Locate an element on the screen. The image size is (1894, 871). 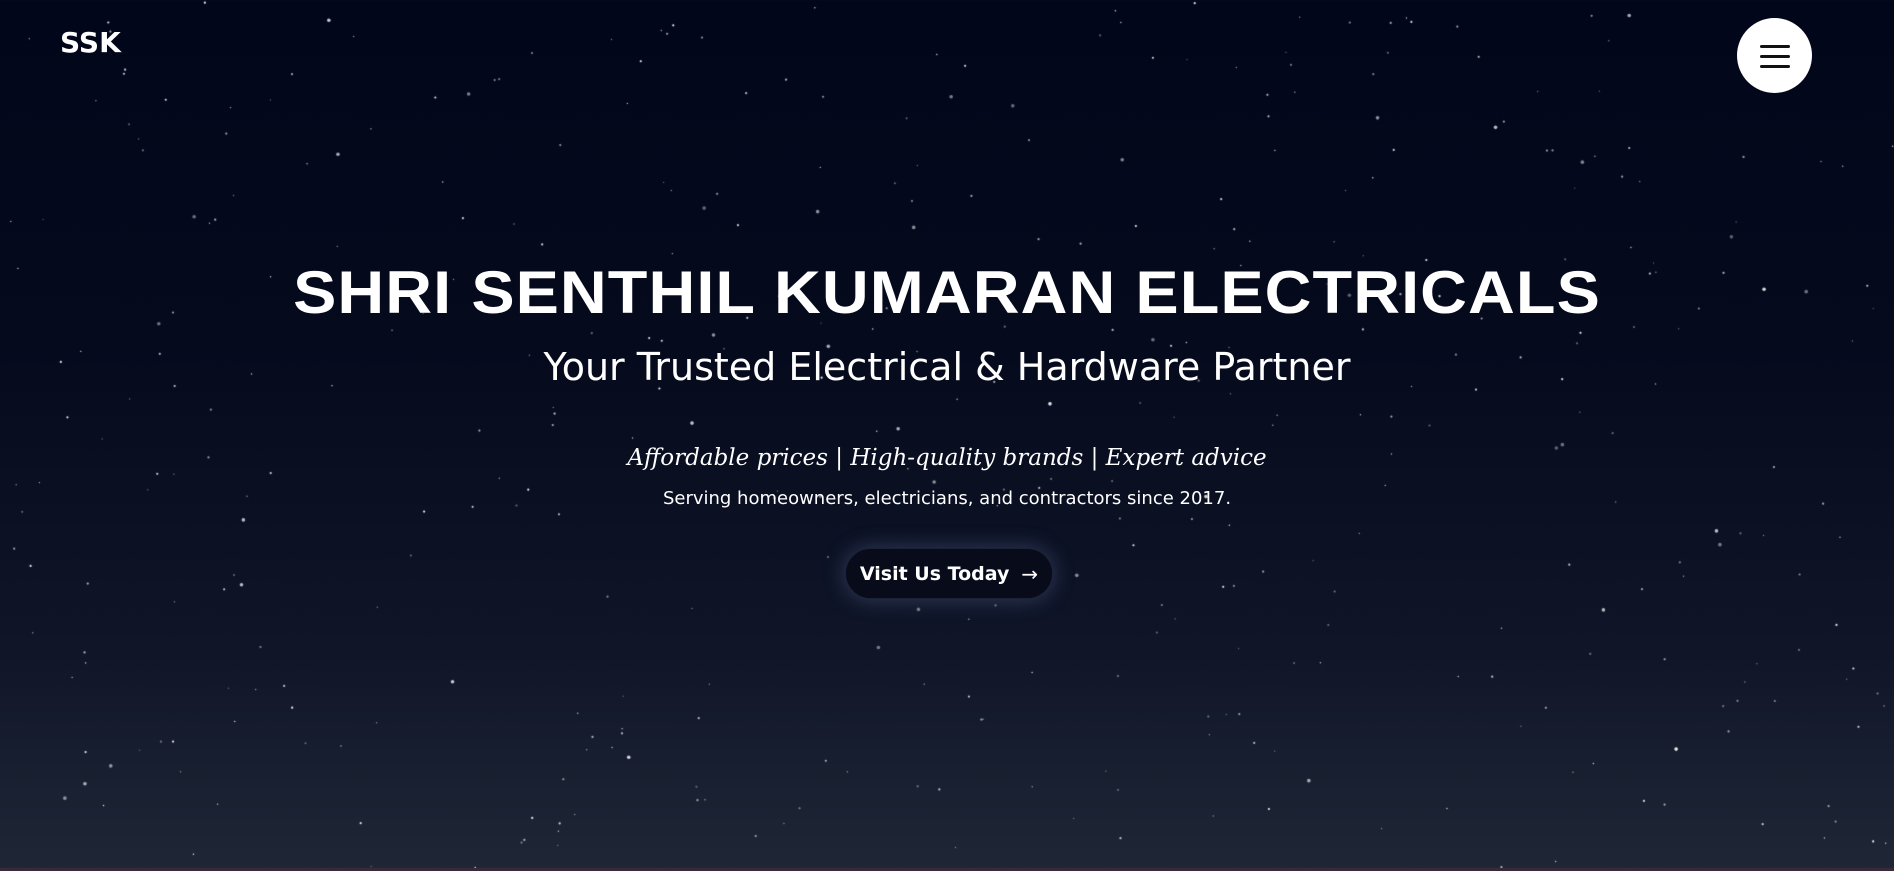
site-logo: SSK is located at coordinates (90, 42).